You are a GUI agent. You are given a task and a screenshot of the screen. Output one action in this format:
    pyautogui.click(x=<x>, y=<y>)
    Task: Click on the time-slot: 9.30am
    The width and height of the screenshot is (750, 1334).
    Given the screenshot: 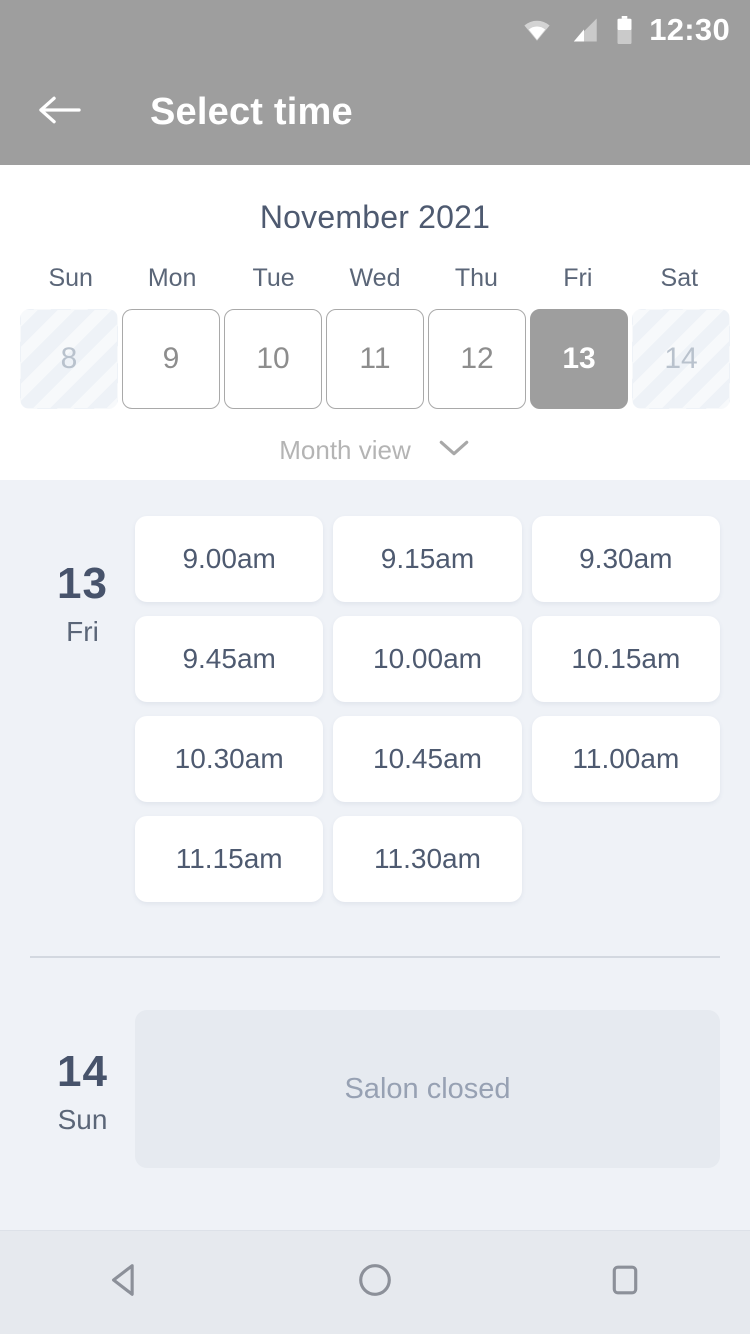 What is the action you would take?
    pyautogui.click(x=625, y=559)
    